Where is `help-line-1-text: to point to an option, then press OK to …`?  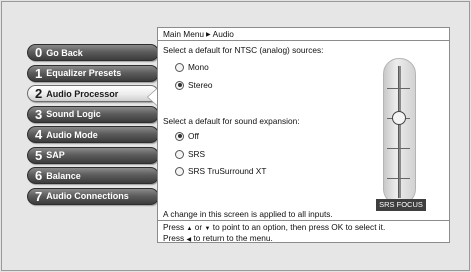 help-line-1-text: to point to an option, then press OK to … is located at coordinates (299, 227).